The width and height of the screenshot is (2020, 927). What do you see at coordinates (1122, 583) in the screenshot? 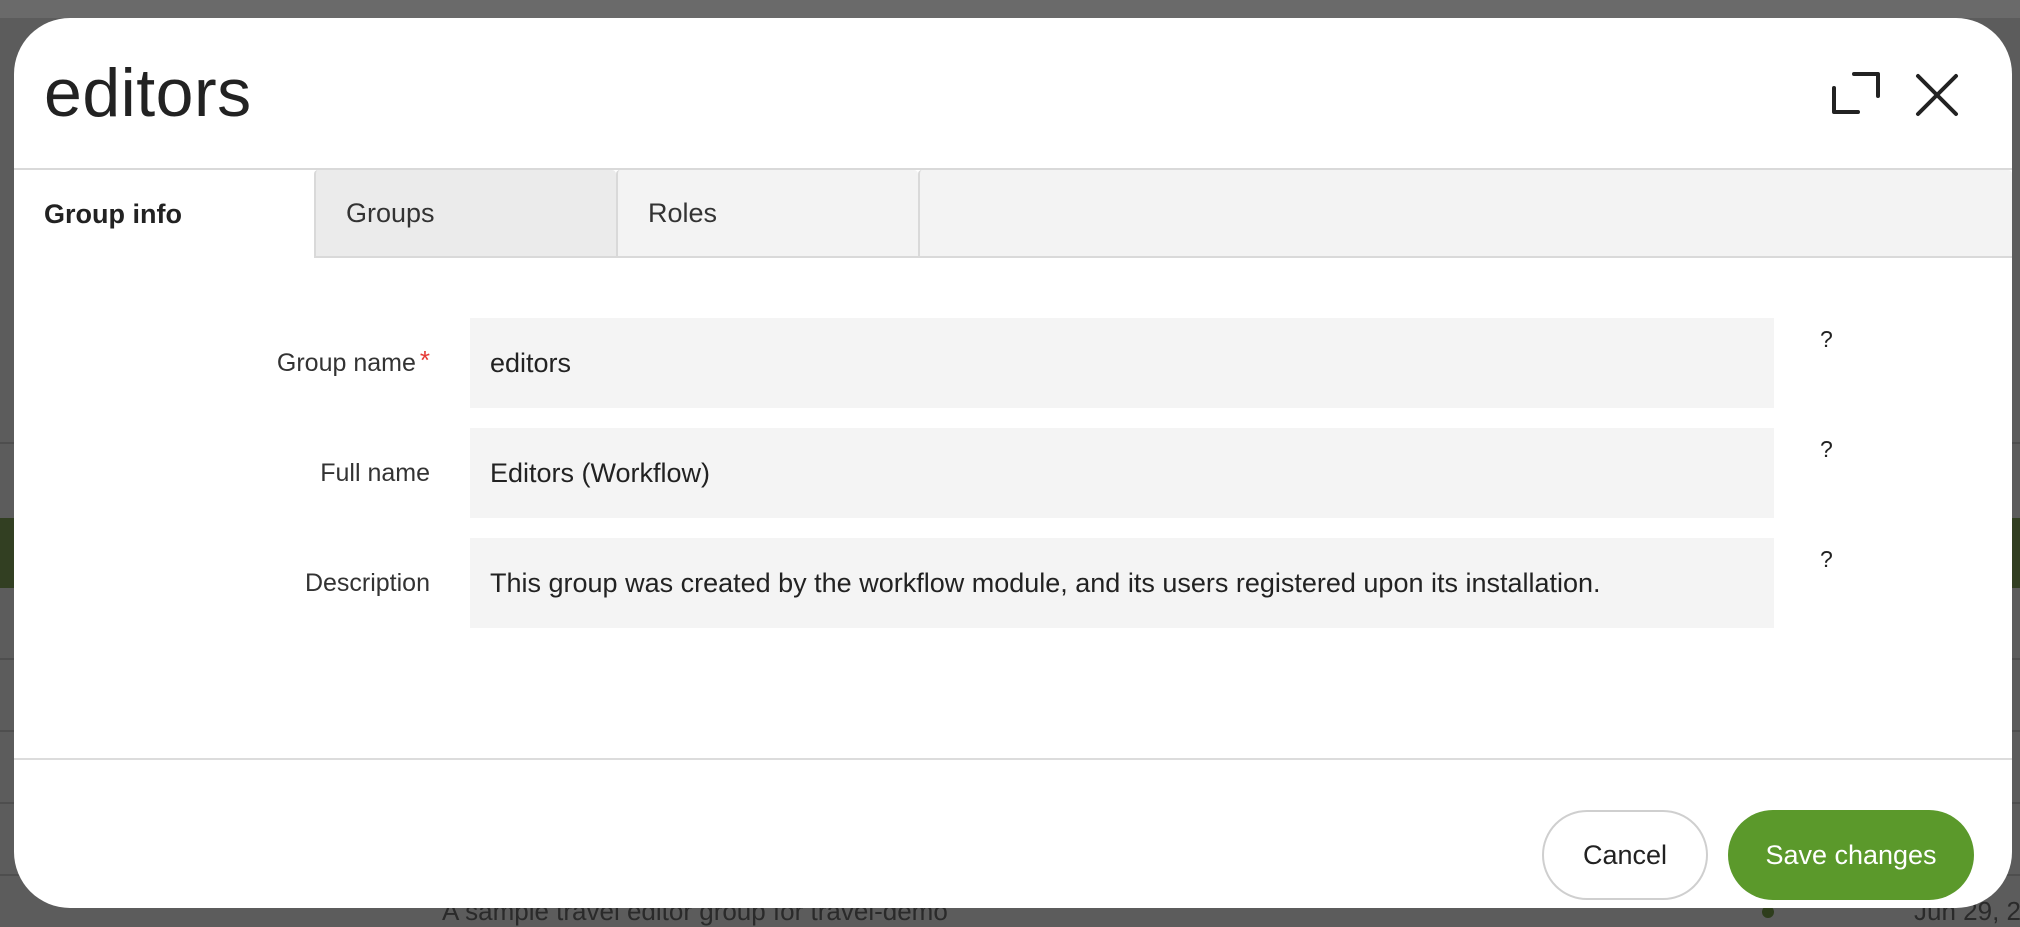
I see `description-input` at bounding box center [1122, 583].